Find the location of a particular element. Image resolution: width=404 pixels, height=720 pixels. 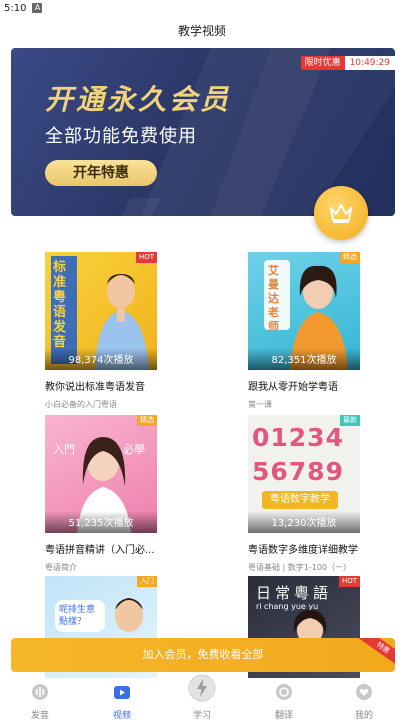

thumb-digits: 01234 56789 is located at coordinates (298, 454).